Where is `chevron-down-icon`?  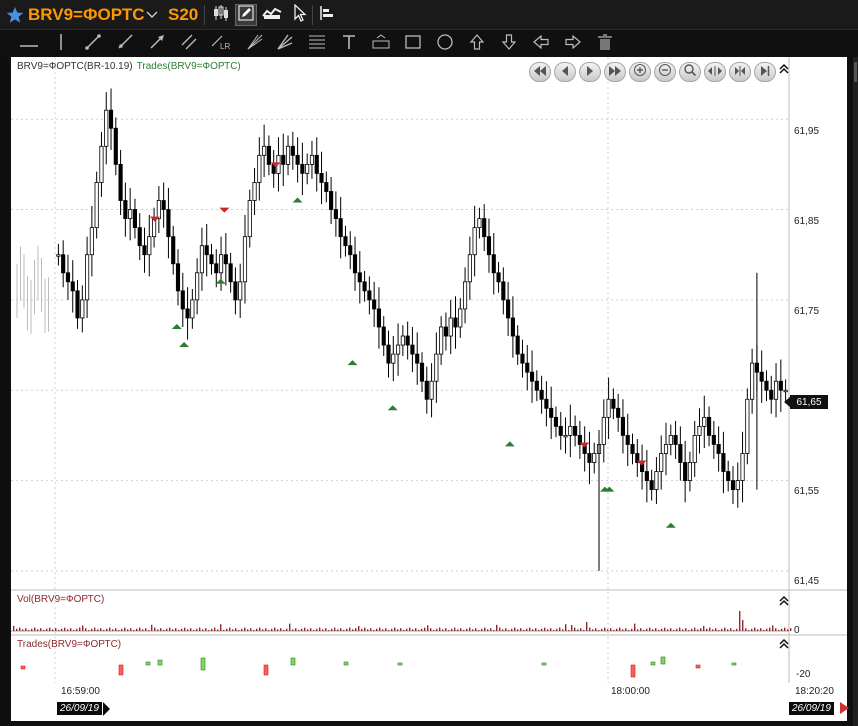
chevron-down-icon is located at coordinates (152, 15).